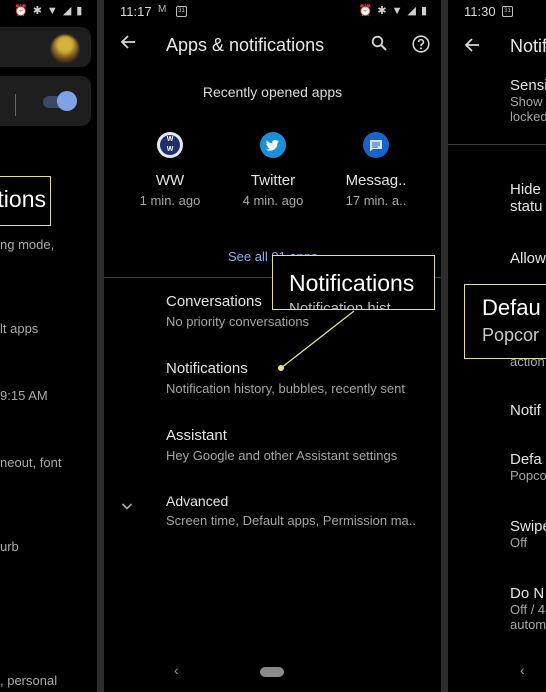 The image size is (546, 692). I want to click on callout-pointer, so click(316, 340).